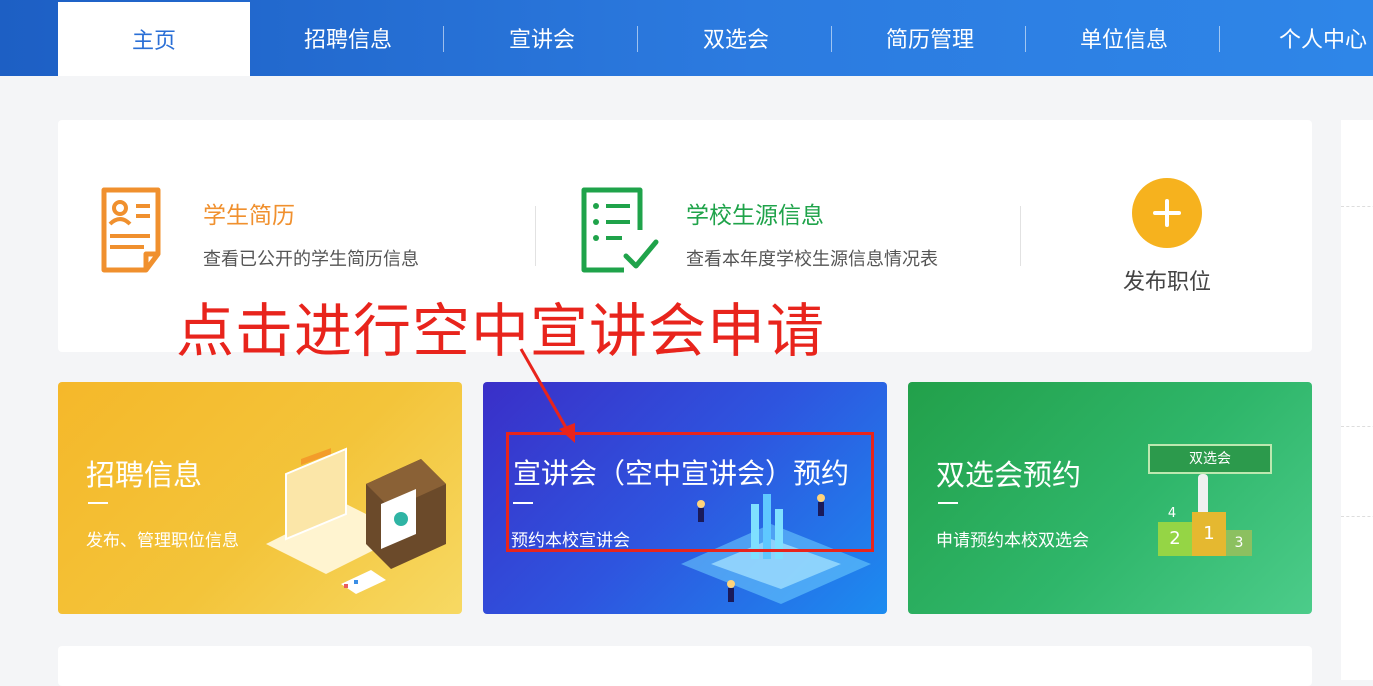  What do you see at coordinates (1322, 40) in the screenshot?
I see `tab-personal-center-label: 个人中心` at bounding box center [1322, 40].